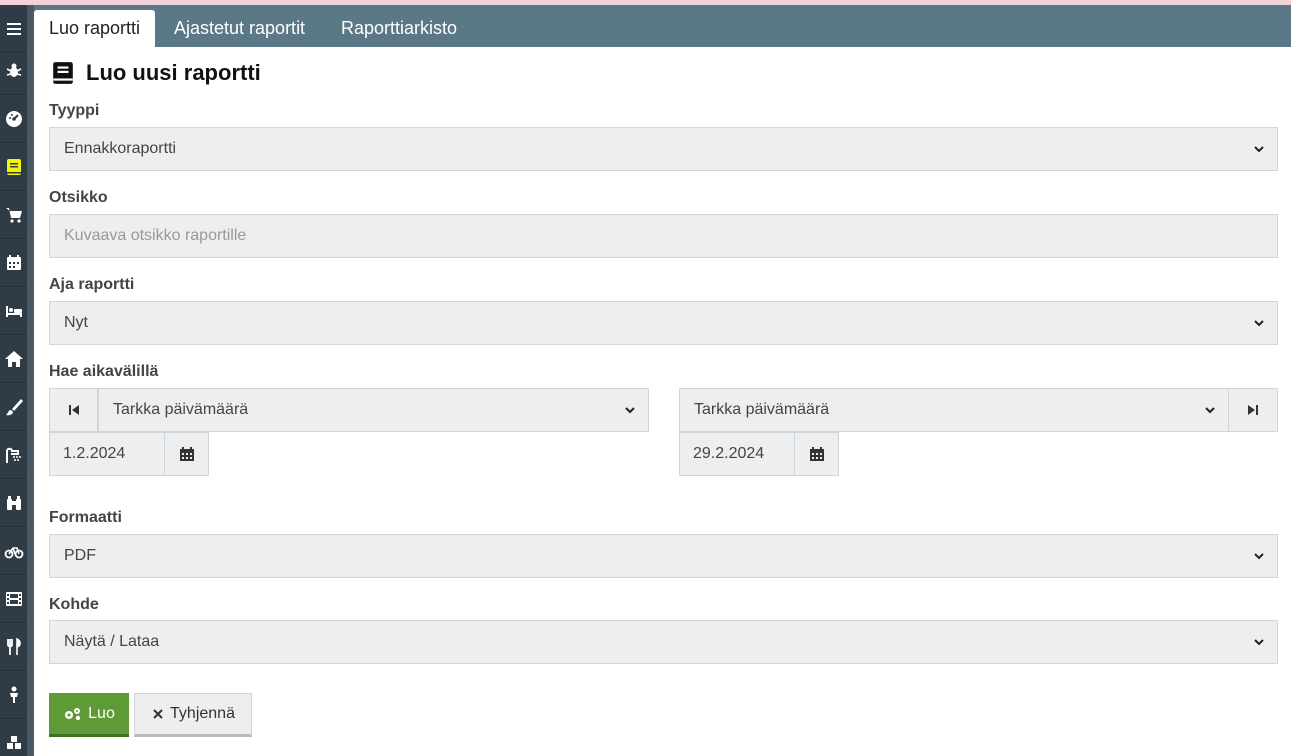 The height and width of the screenshot is (756, 1291). Describe the element at coordinates (762, 409) in the screenshot. I see `range-end-mode-value: Tarkka päivämäärä` at that location.